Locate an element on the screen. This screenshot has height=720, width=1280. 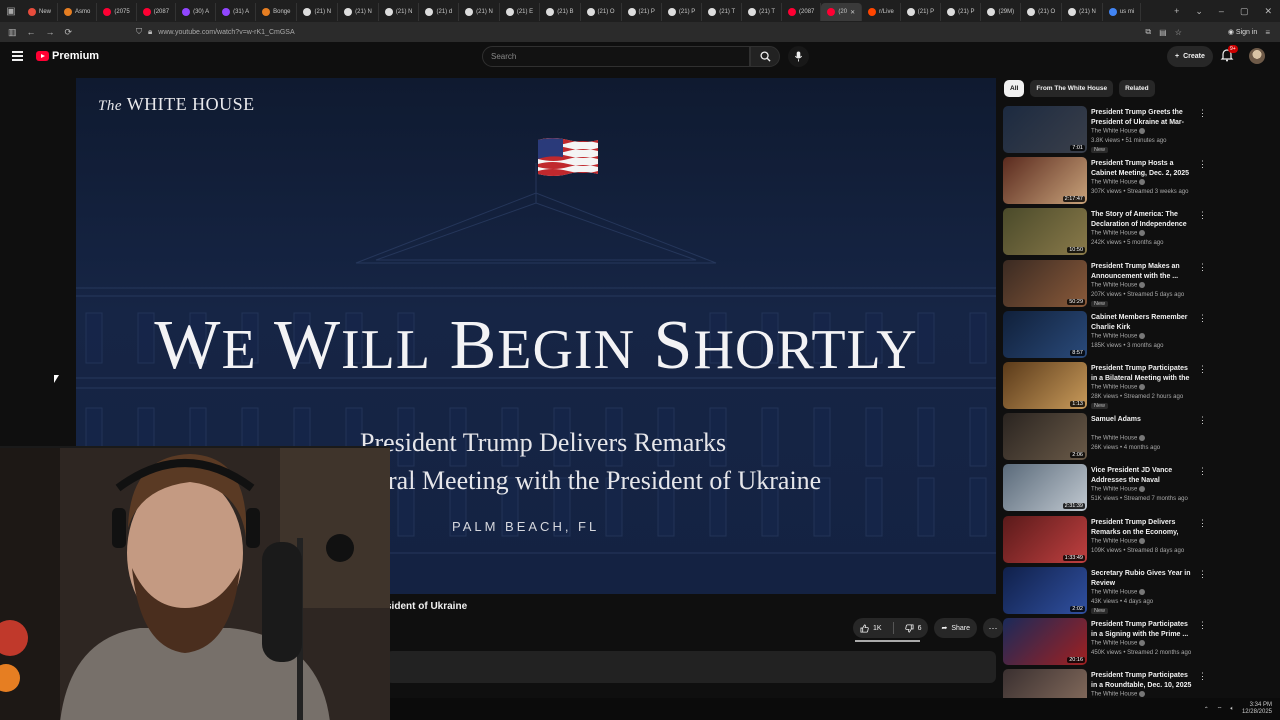
url-field: www.youtube.com/watch?v=w-rK1_CmGSA is located at coordinates (226, 32).